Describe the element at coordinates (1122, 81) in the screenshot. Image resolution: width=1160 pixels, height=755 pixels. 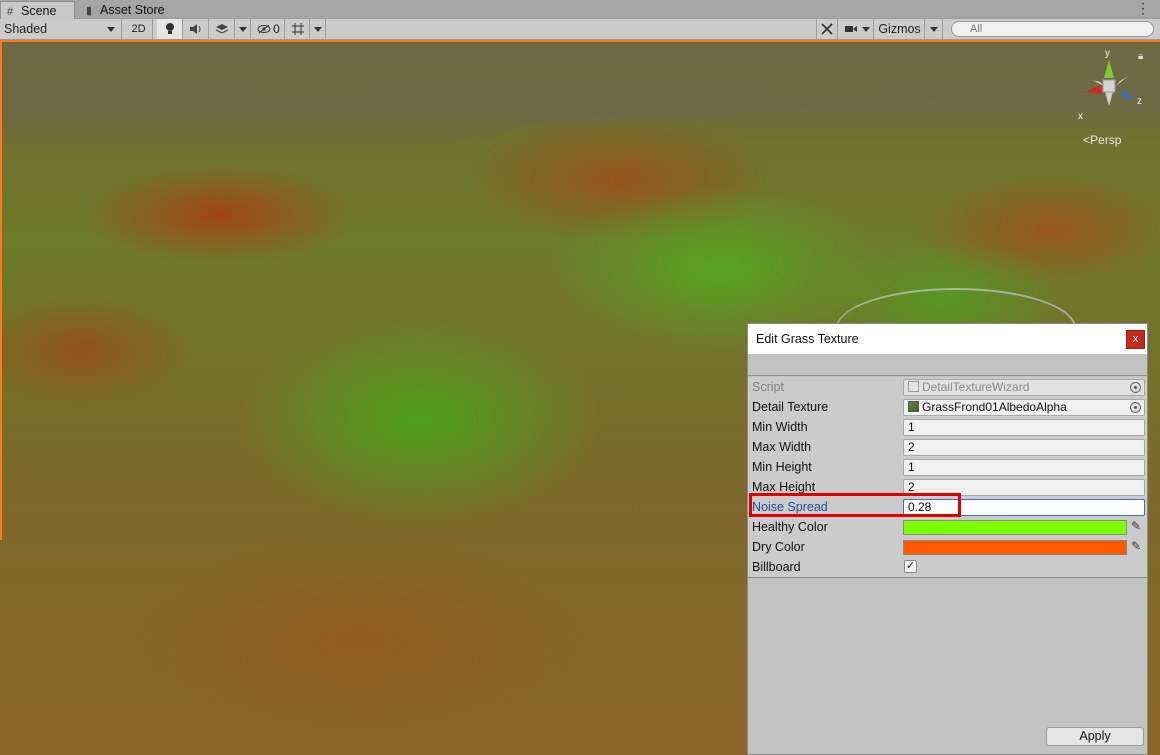
I see `neg-x-axis-cone` at that location.